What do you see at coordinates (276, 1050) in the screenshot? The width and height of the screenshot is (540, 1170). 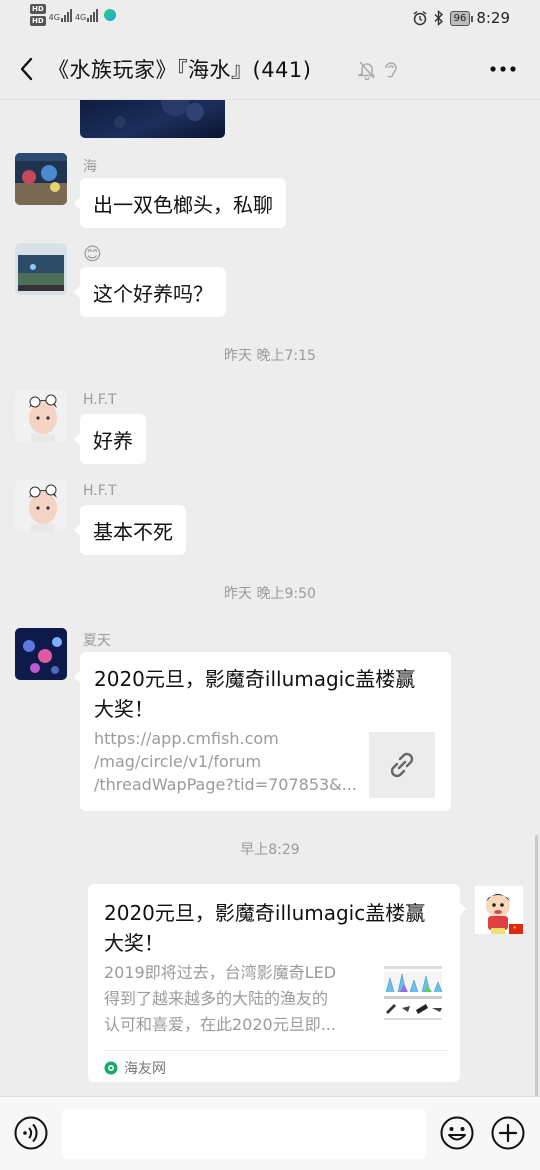 I see `card-divider` at bounding box center [276, 1050].